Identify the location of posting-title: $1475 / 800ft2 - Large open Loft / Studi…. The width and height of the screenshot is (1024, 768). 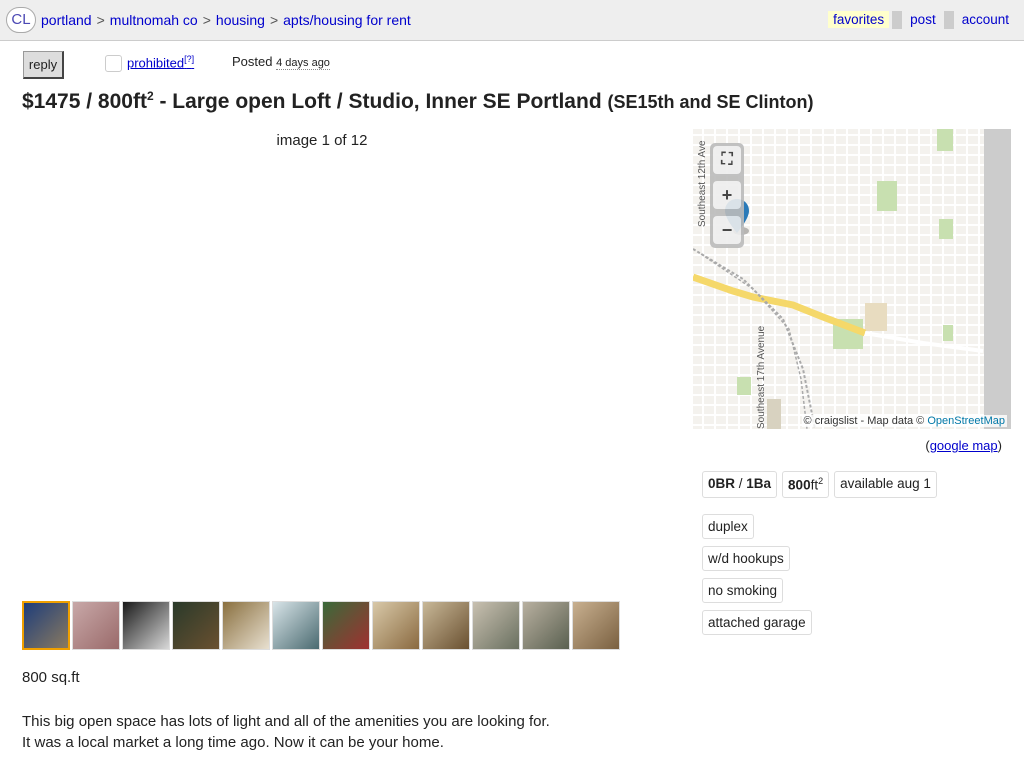
(418, 101).